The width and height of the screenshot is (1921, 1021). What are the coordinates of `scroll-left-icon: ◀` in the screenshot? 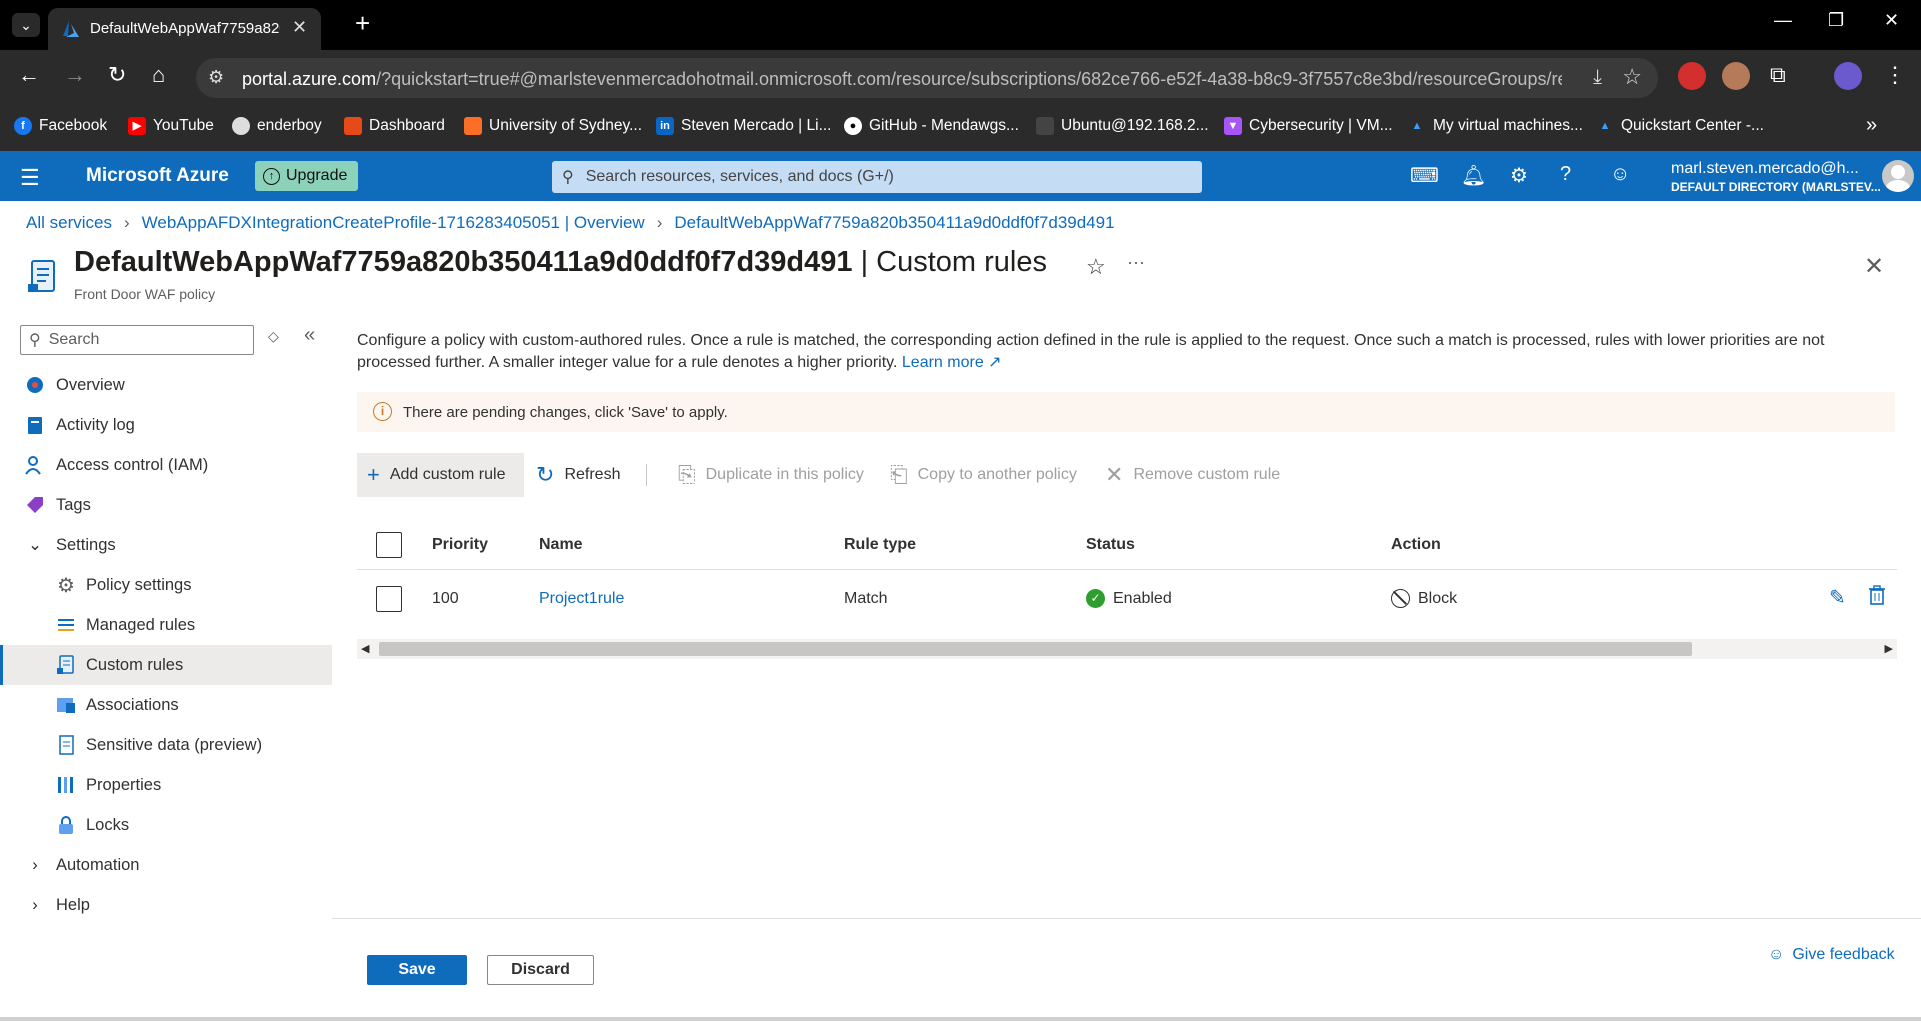 It's located at (365, 648).